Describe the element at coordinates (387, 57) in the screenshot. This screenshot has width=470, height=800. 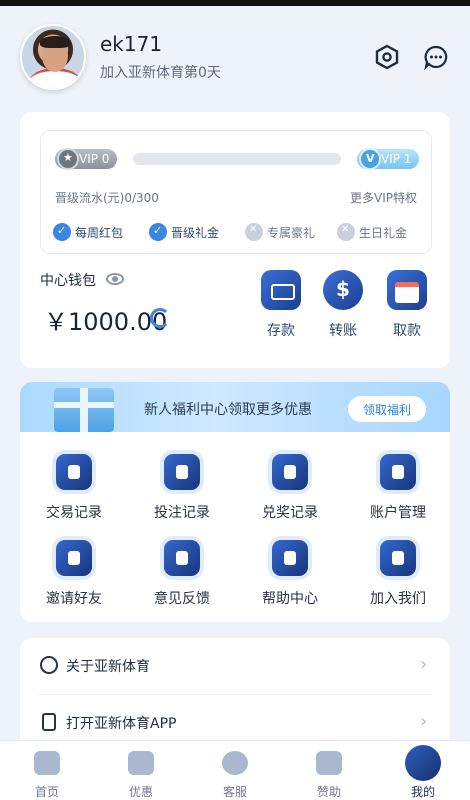
I see `settings-icon` at that location.